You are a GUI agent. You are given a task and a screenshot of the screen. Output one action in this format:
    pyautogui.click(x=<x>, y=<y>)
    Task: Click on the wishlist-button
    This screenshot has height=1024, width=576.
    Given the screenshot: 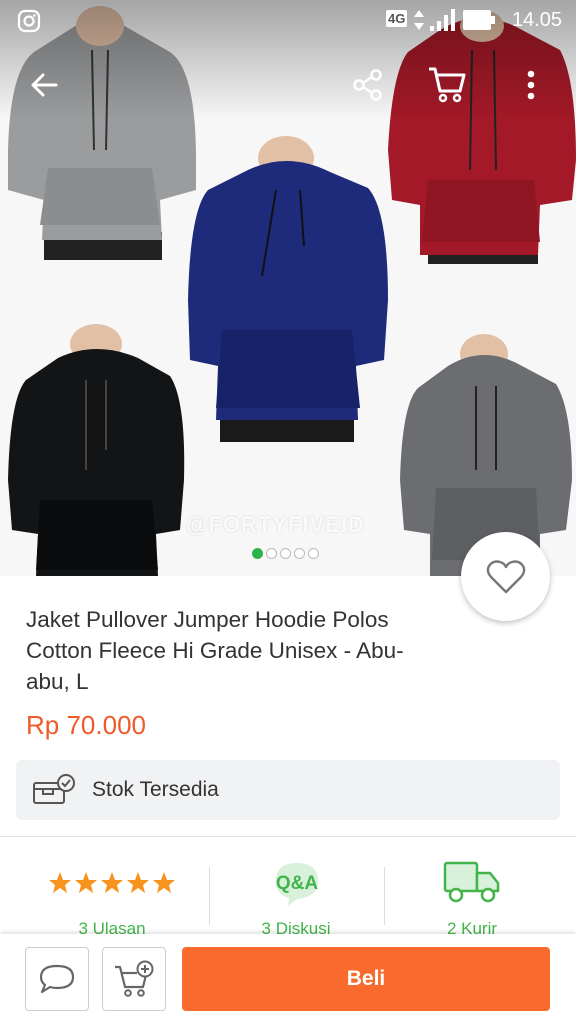 What is the action you would take?
    pyautogui.click(x=505, y=576)
    